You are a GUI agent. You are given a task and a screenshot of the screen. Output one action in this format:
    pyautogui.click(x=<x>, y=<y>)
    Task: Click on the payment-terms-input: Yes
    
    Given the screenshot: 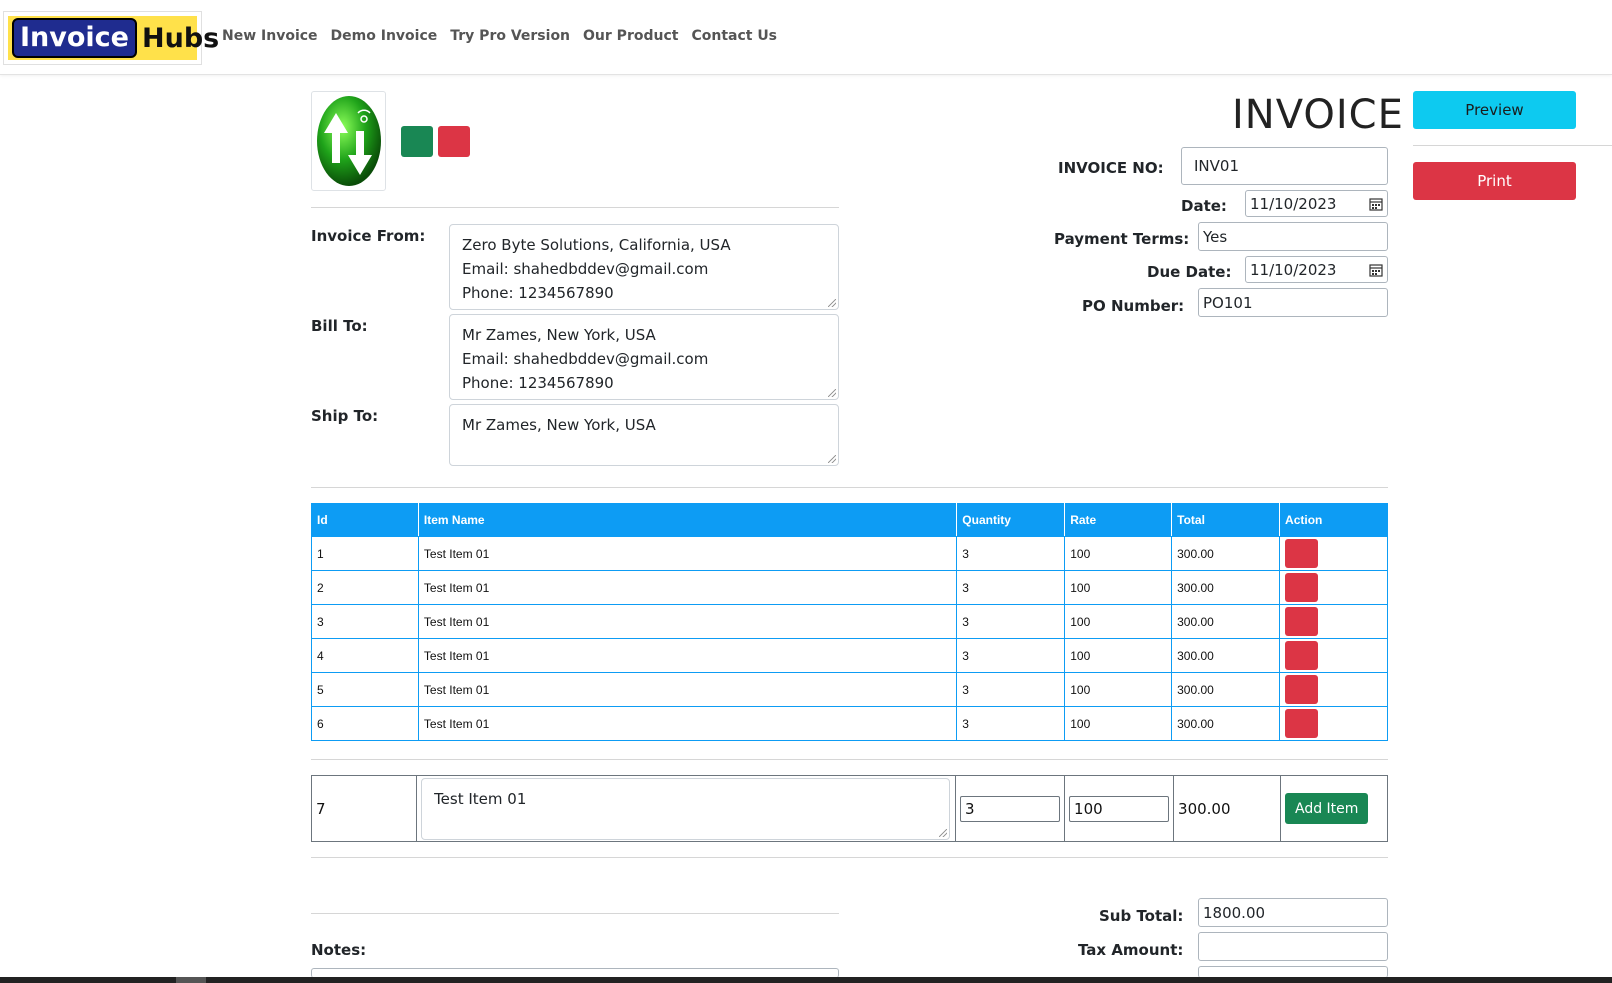 What is the action you would take?
    pyautogui.click(x=1293, y=236)
    